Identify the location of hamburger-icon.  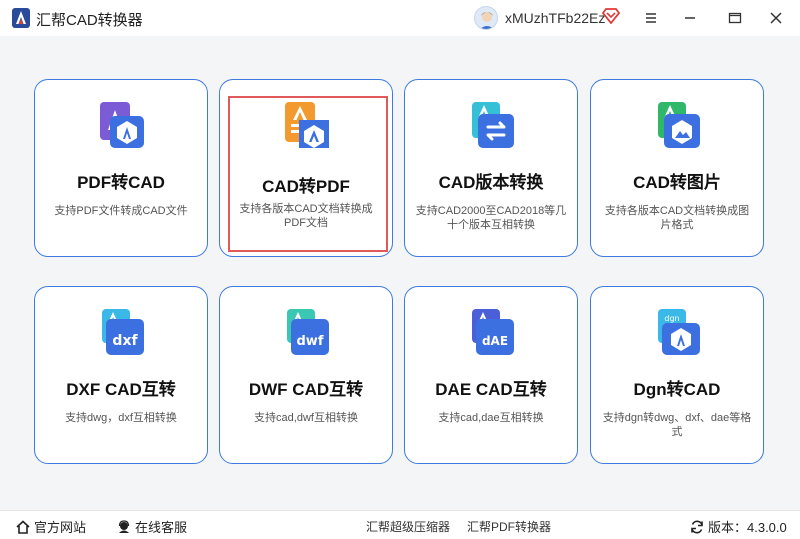
(651, 18).